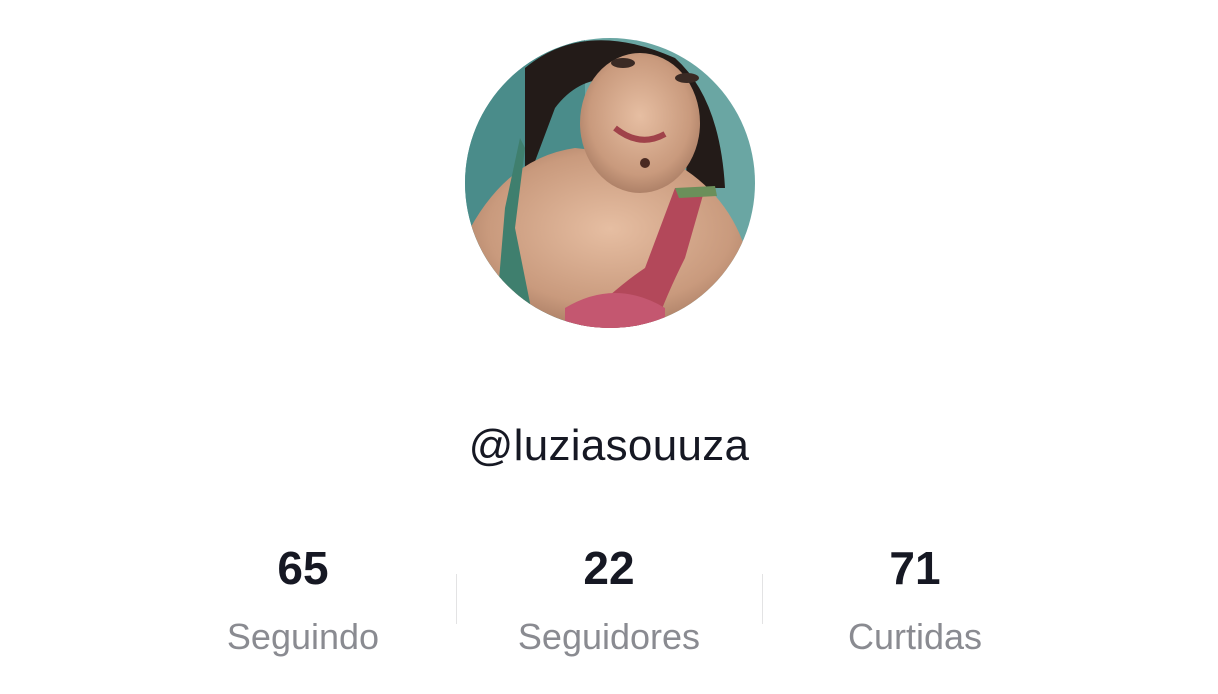  What do you see at coordinates (303, 568) in the screenshot?
I see `stat-following-value: 65` at bounding box center [303, 568].